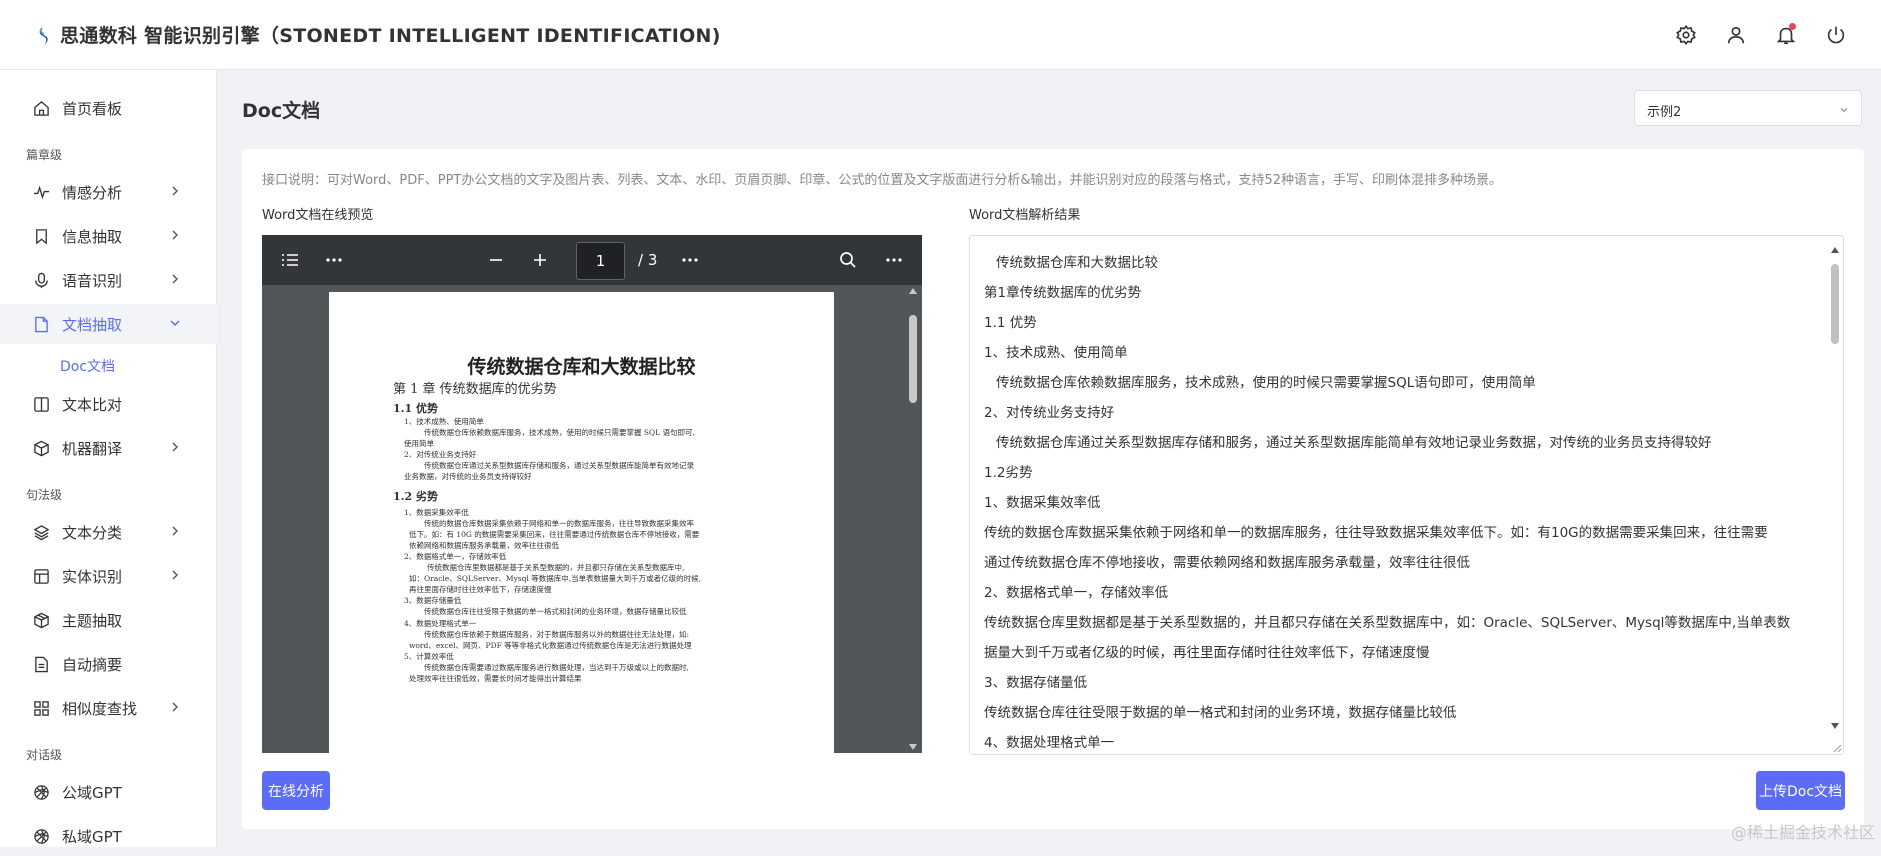  I want to click on analyze-button: 在线分析, so click(296, 790).